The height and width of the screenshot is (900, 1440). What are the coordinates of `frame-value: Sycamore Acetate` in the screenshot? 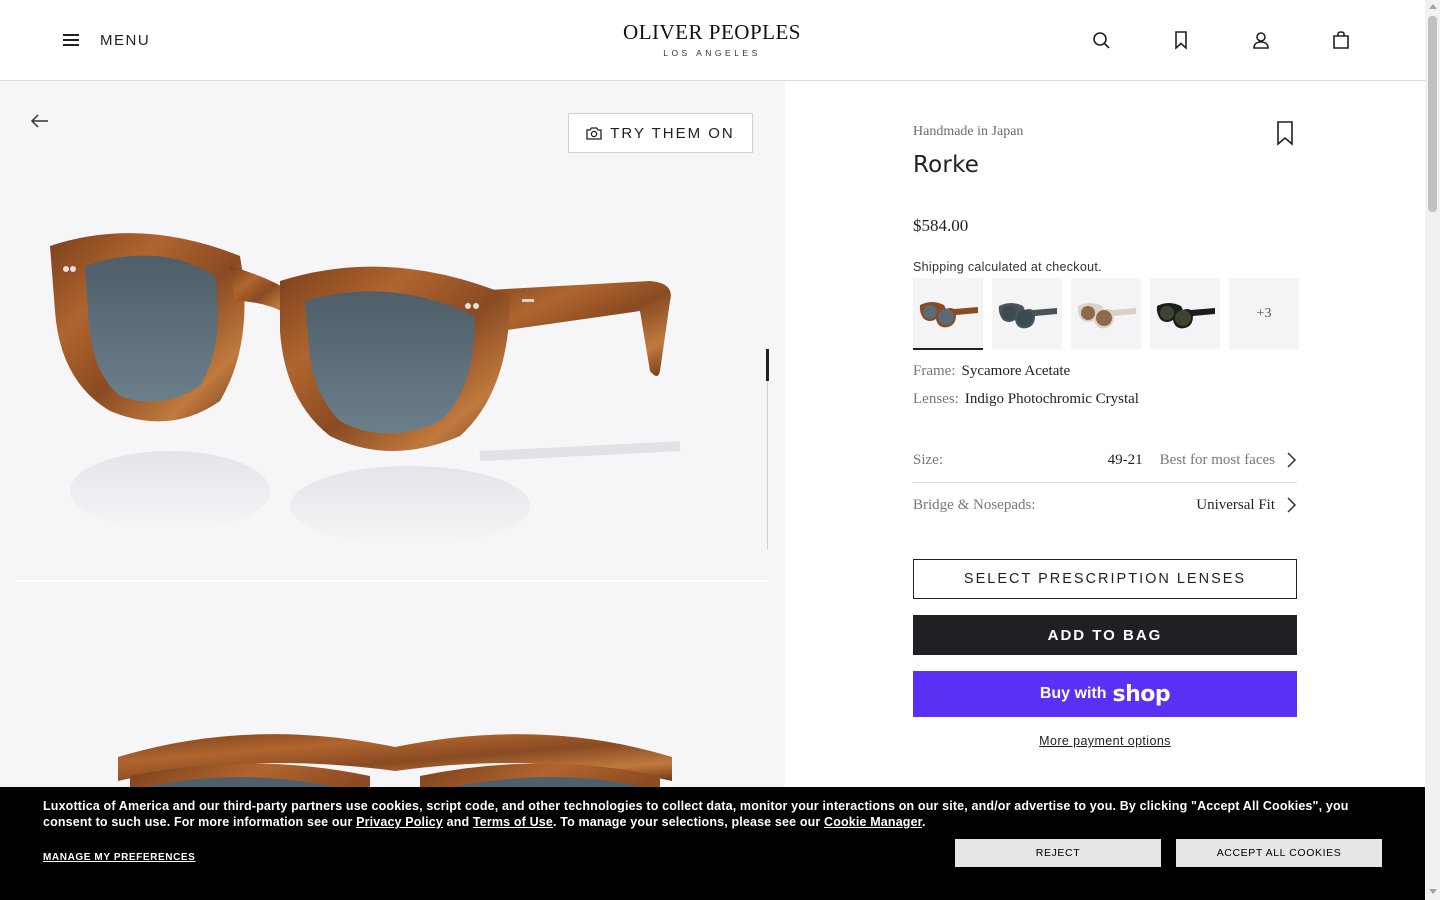 It's located at (1016, 371).